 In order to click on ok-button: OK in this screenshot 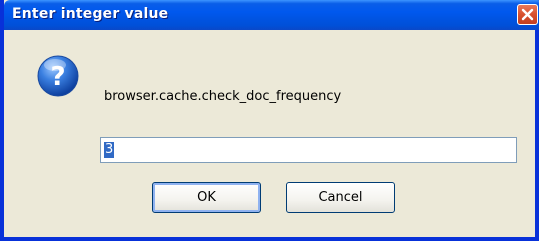, I will do `click(206, 197)`.